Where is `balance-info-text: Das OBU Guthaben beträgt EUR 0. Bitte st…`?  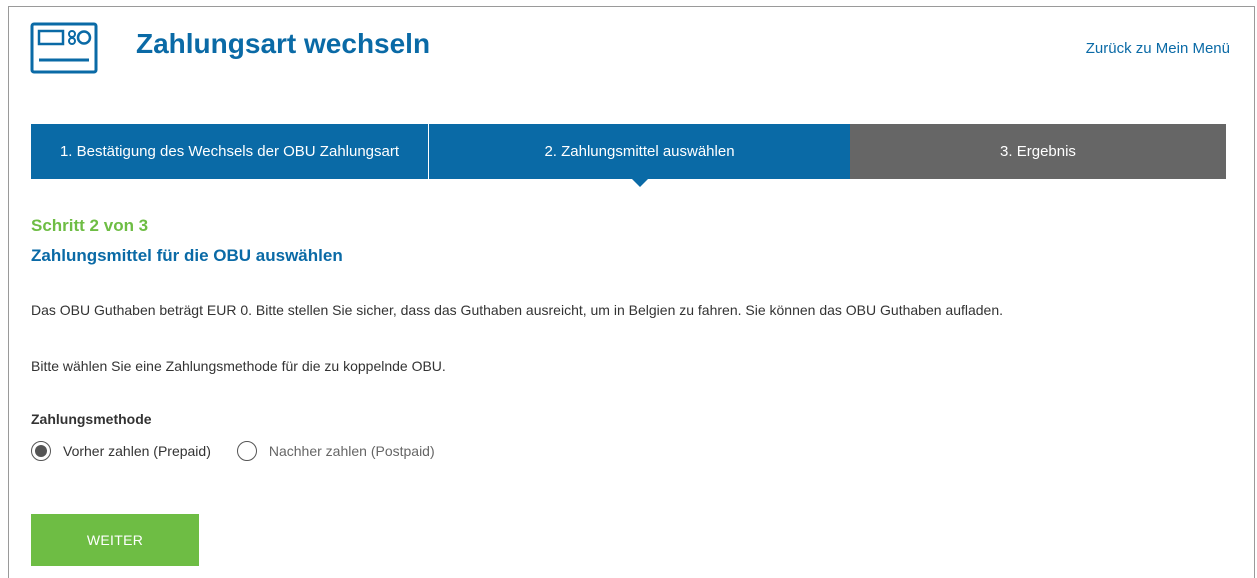
balance-info-text: Das OBU Guthaben beträgt EUR 0. Bitte st… is located at coordinates (517, 310).